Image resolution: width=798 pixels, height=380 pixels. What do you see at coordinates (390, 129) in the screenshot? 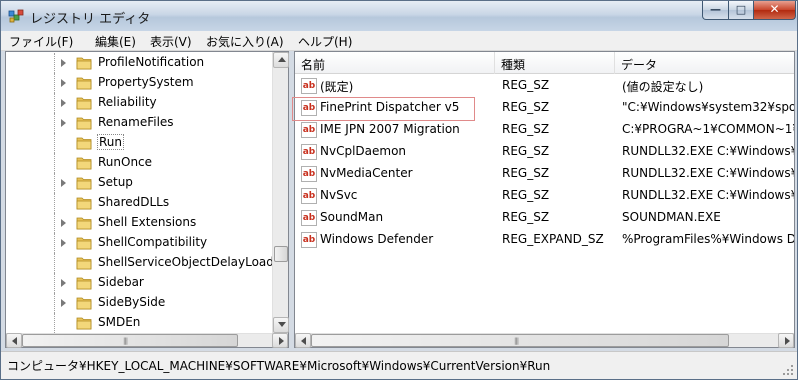
I see `value-name: IME JPN 2007 Migration` at bounding box center [390, 129].